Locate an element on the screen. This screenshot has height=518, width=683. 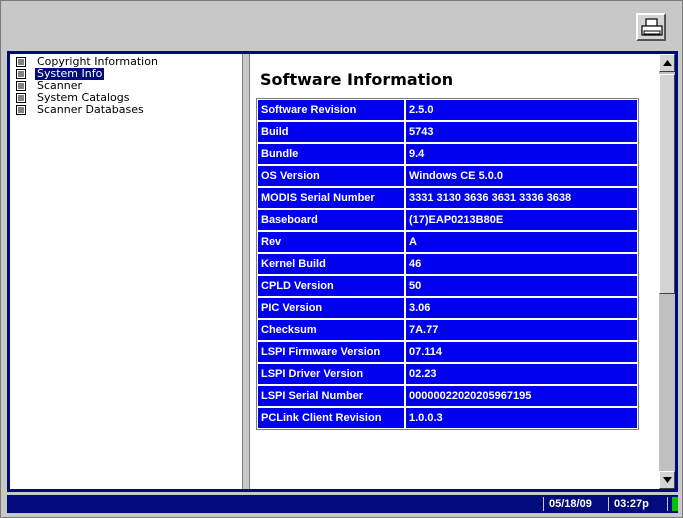
row-key: PCLink Client Revision is located at coordinates (331, 418).